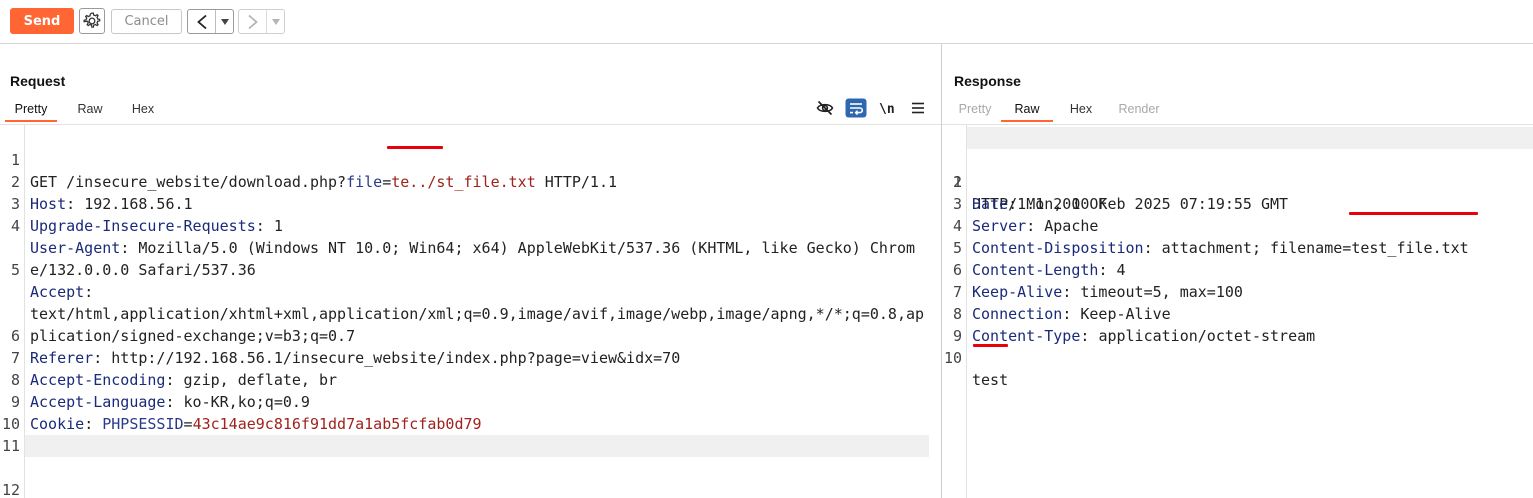 Image resolution: width=1533 pixels, height=498 pixels. I want to click on tab-render: Render, so click(1139, 111).